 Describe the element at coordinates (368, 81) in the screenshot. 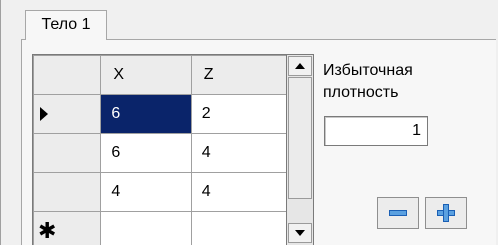

I see `density-label: Избыточная плотность` at that location.